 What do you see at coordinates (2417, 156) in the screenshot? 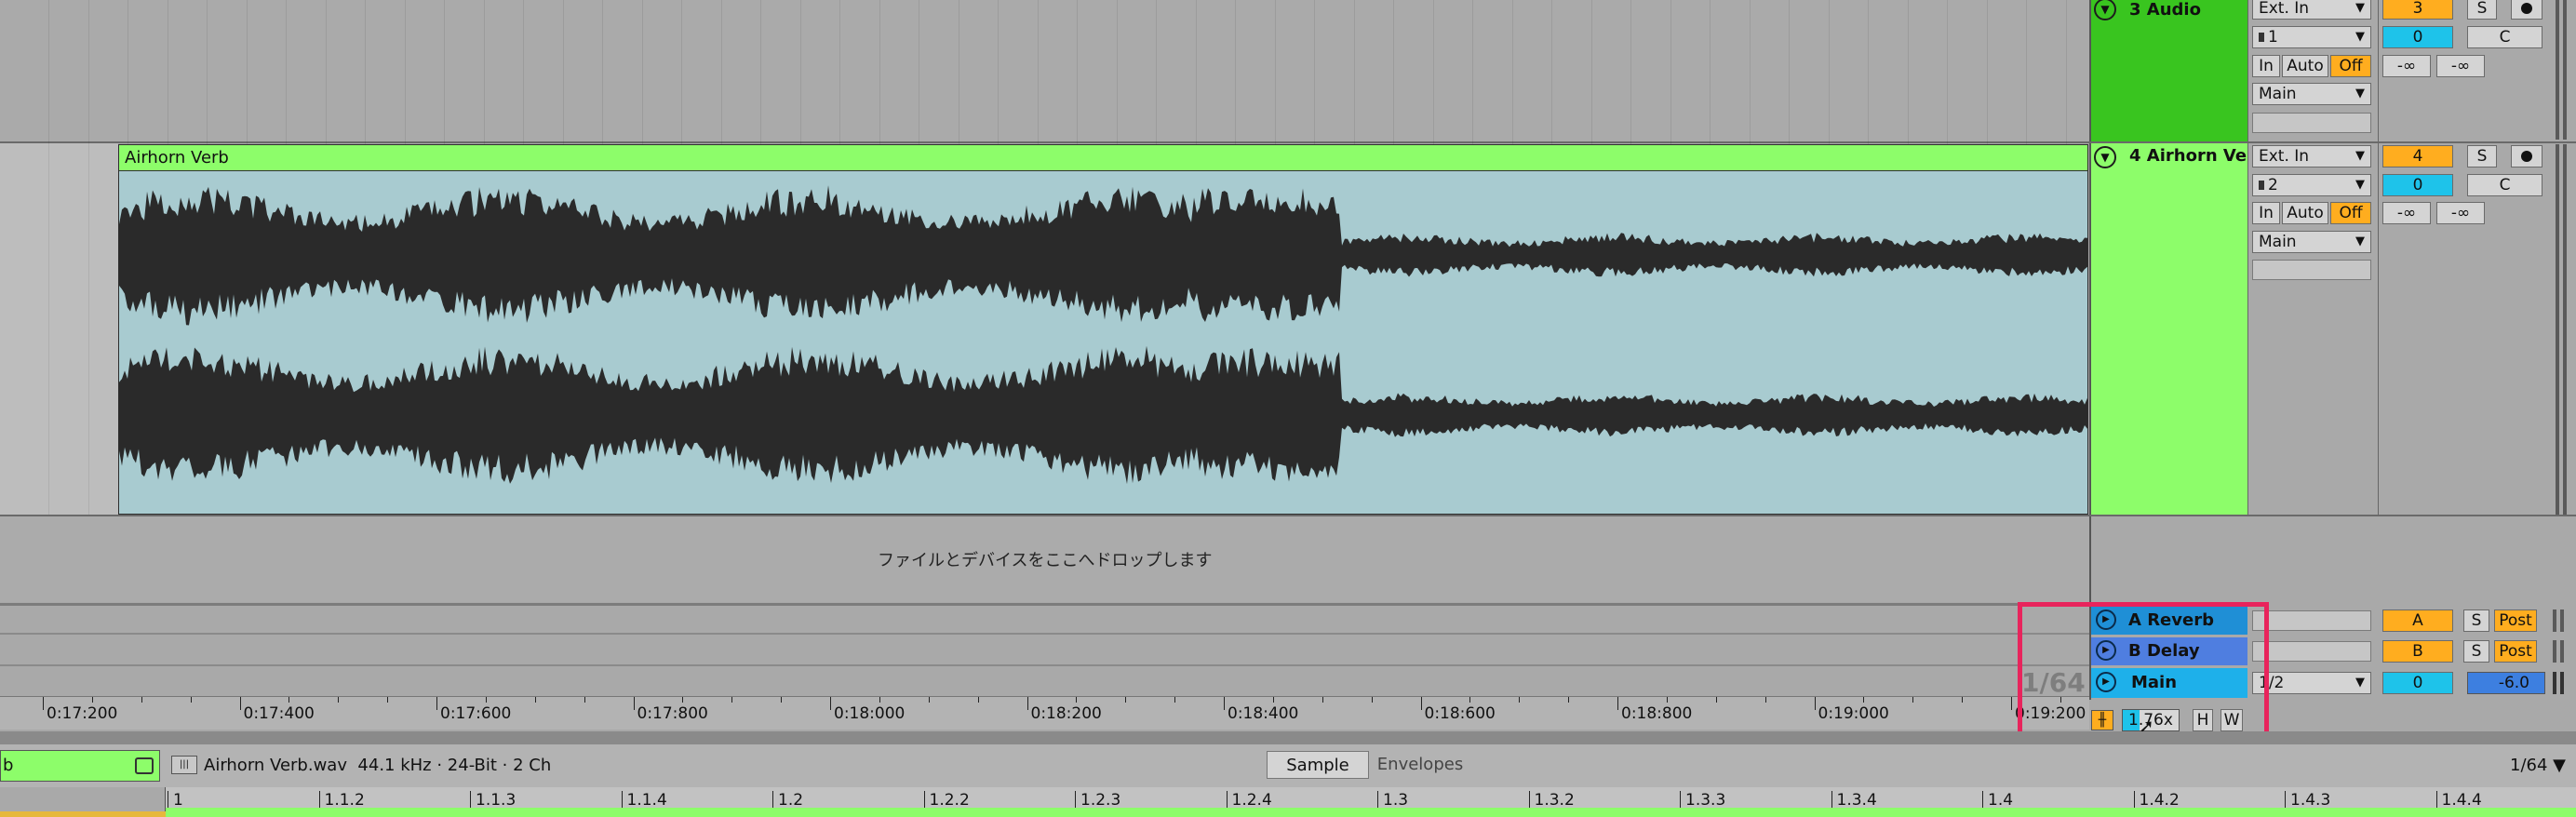
I see `track-activator-button: 4` at bounding box center [2417, 156].